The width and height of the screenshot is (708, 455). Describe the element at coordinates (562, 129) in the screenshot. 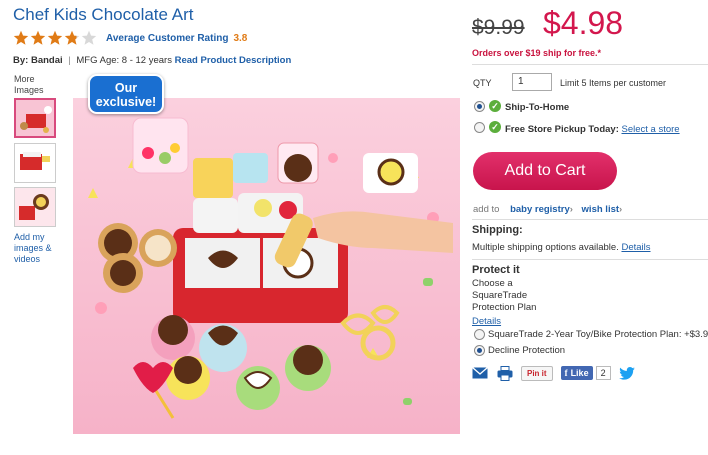

I see `store-pickup-label: Free Store Pickup Today:` at that location.